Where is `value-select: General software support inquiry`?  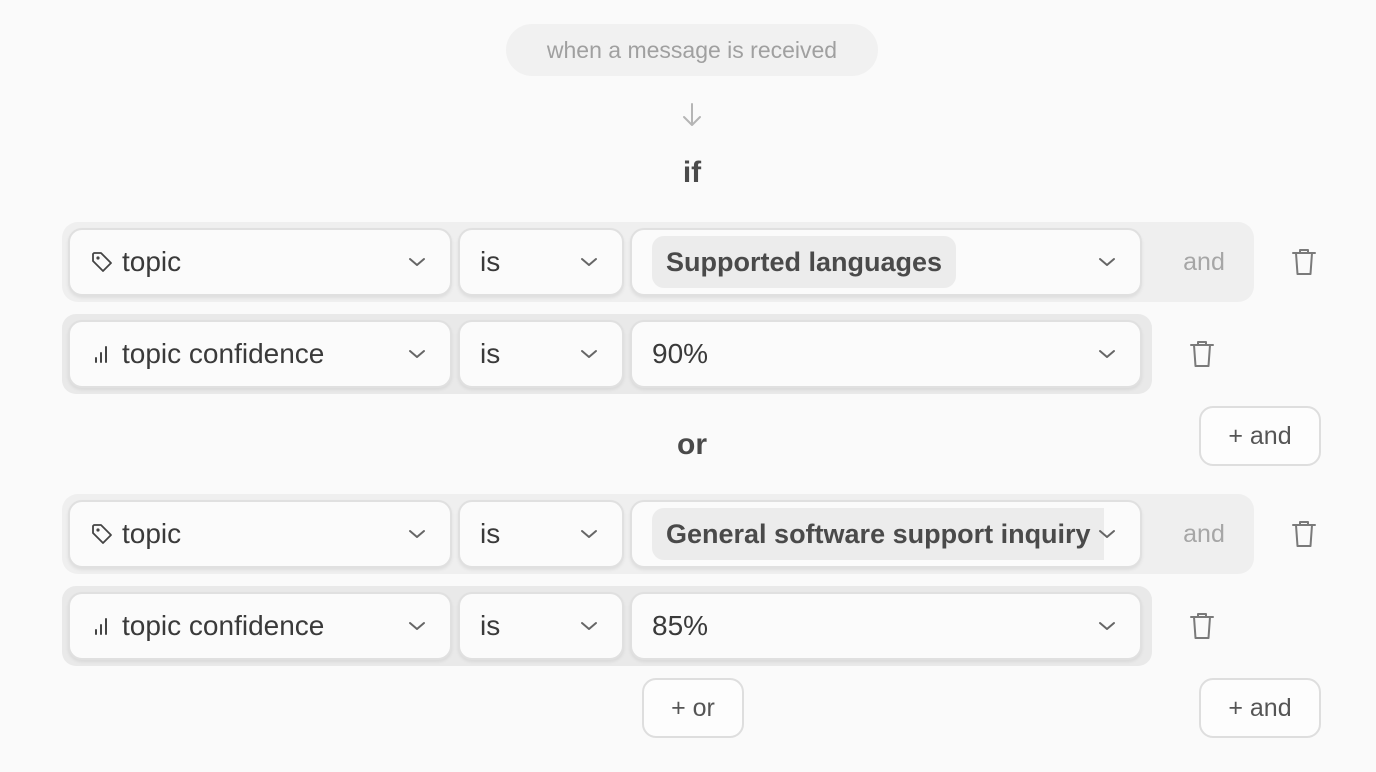
value-select: General software support inquiry is located at coordinates (886, 534).